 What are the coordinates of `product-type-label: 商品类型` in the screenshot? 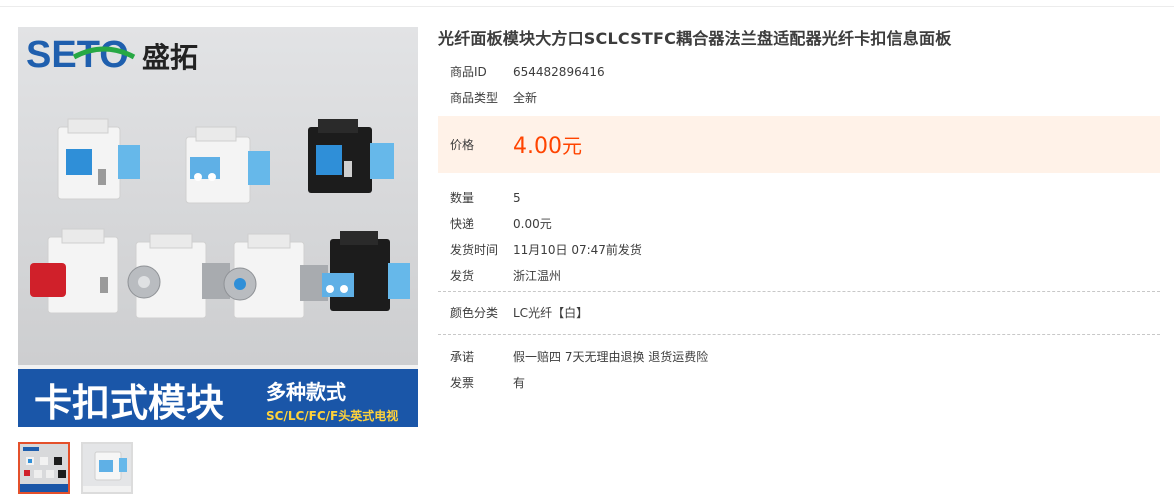 It's located at (474, 98).